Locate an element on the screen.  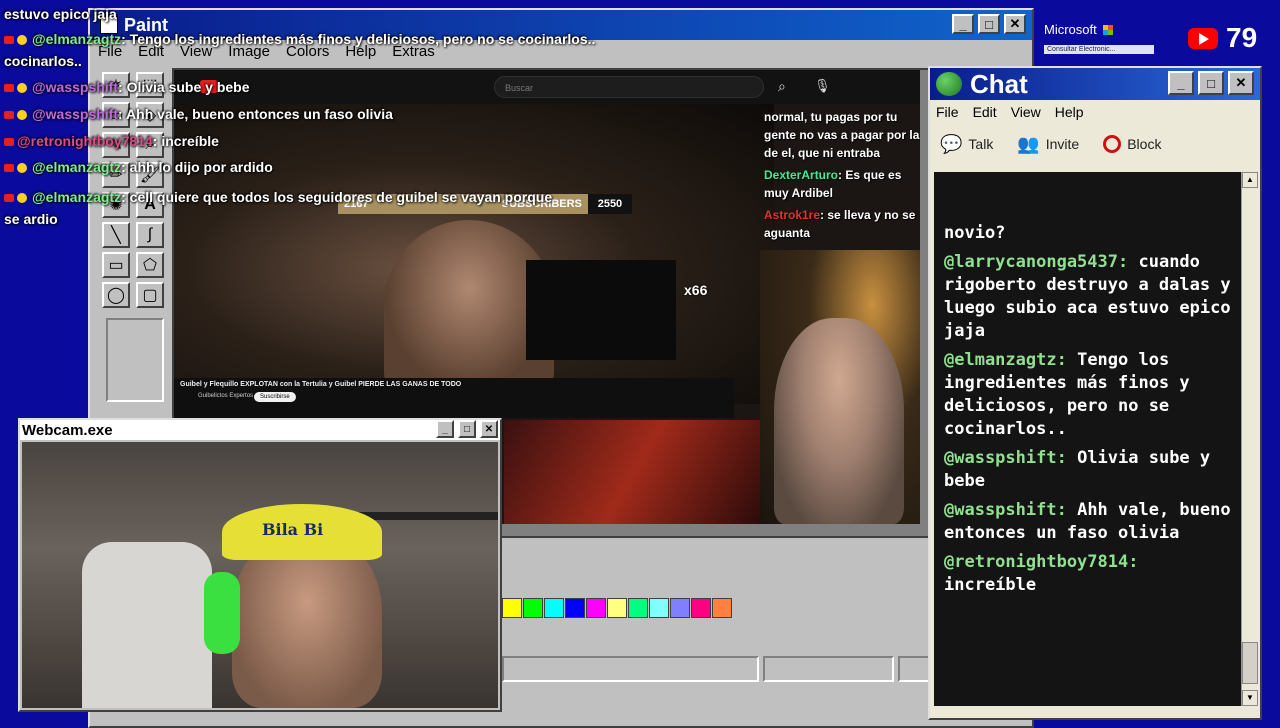
chat-menu-edit: Edit is located at coordinates (985, 112).